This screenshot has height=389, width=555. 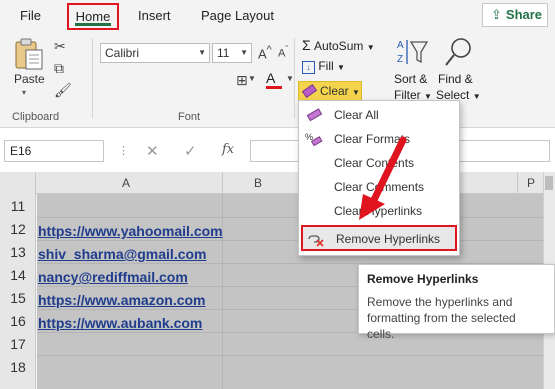 I want to click on magnifier-icon, so click(x=458, y=52).